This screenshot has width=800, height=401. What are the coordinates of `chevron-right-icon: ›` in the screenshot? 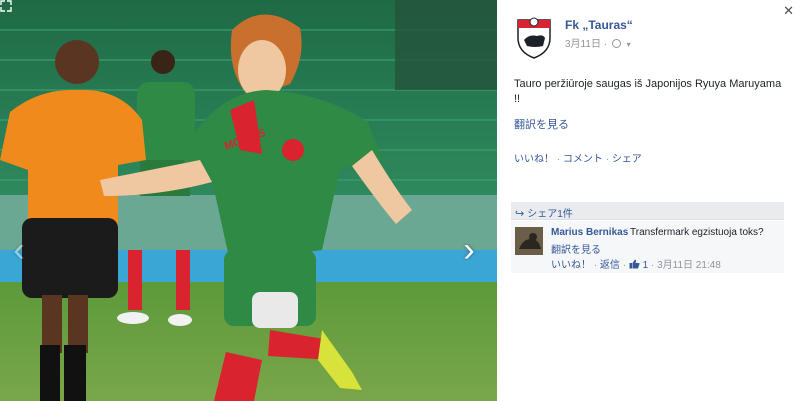 It's located at (469, 250).